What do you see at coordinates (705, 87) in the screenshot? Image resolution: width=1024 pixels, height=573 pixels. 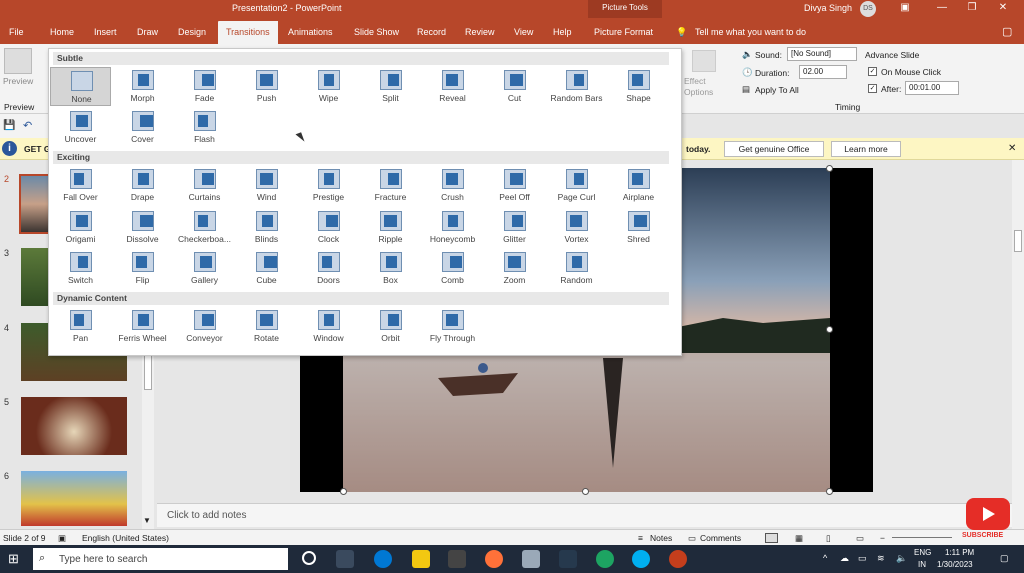 I see `effect-options-label: Effect Options` at bounding box center [705, 87].